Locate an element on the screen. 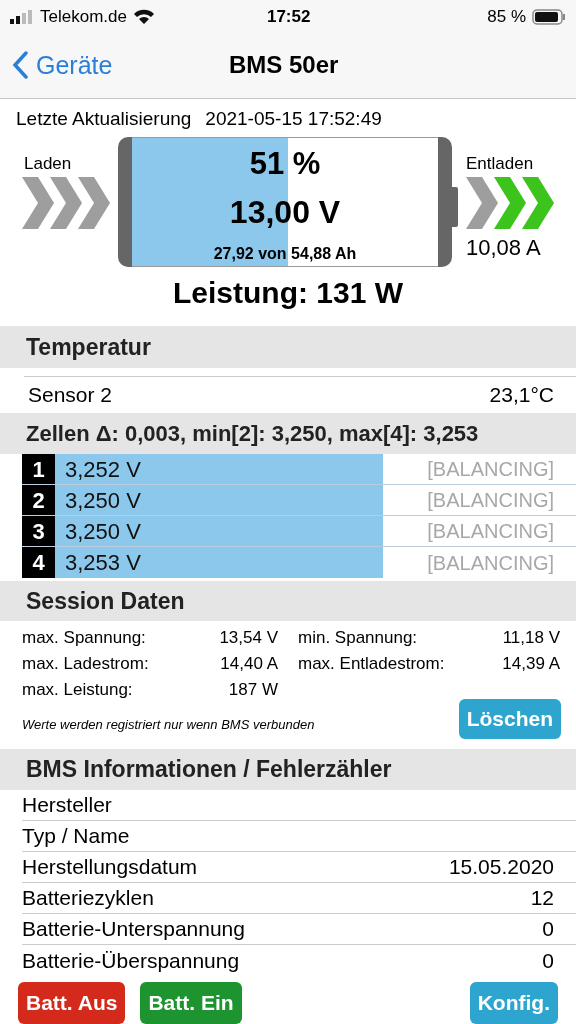  power-label: Leistung: 131 W is located at coordinates (288, 293).